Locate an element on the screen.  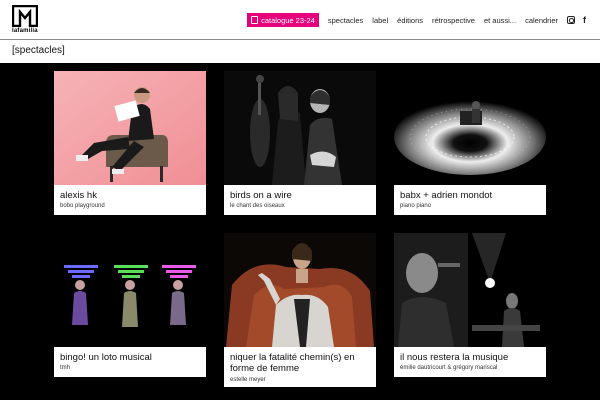
card-subtitle: le chant des oiseaux is located at coordinates (257, 206).